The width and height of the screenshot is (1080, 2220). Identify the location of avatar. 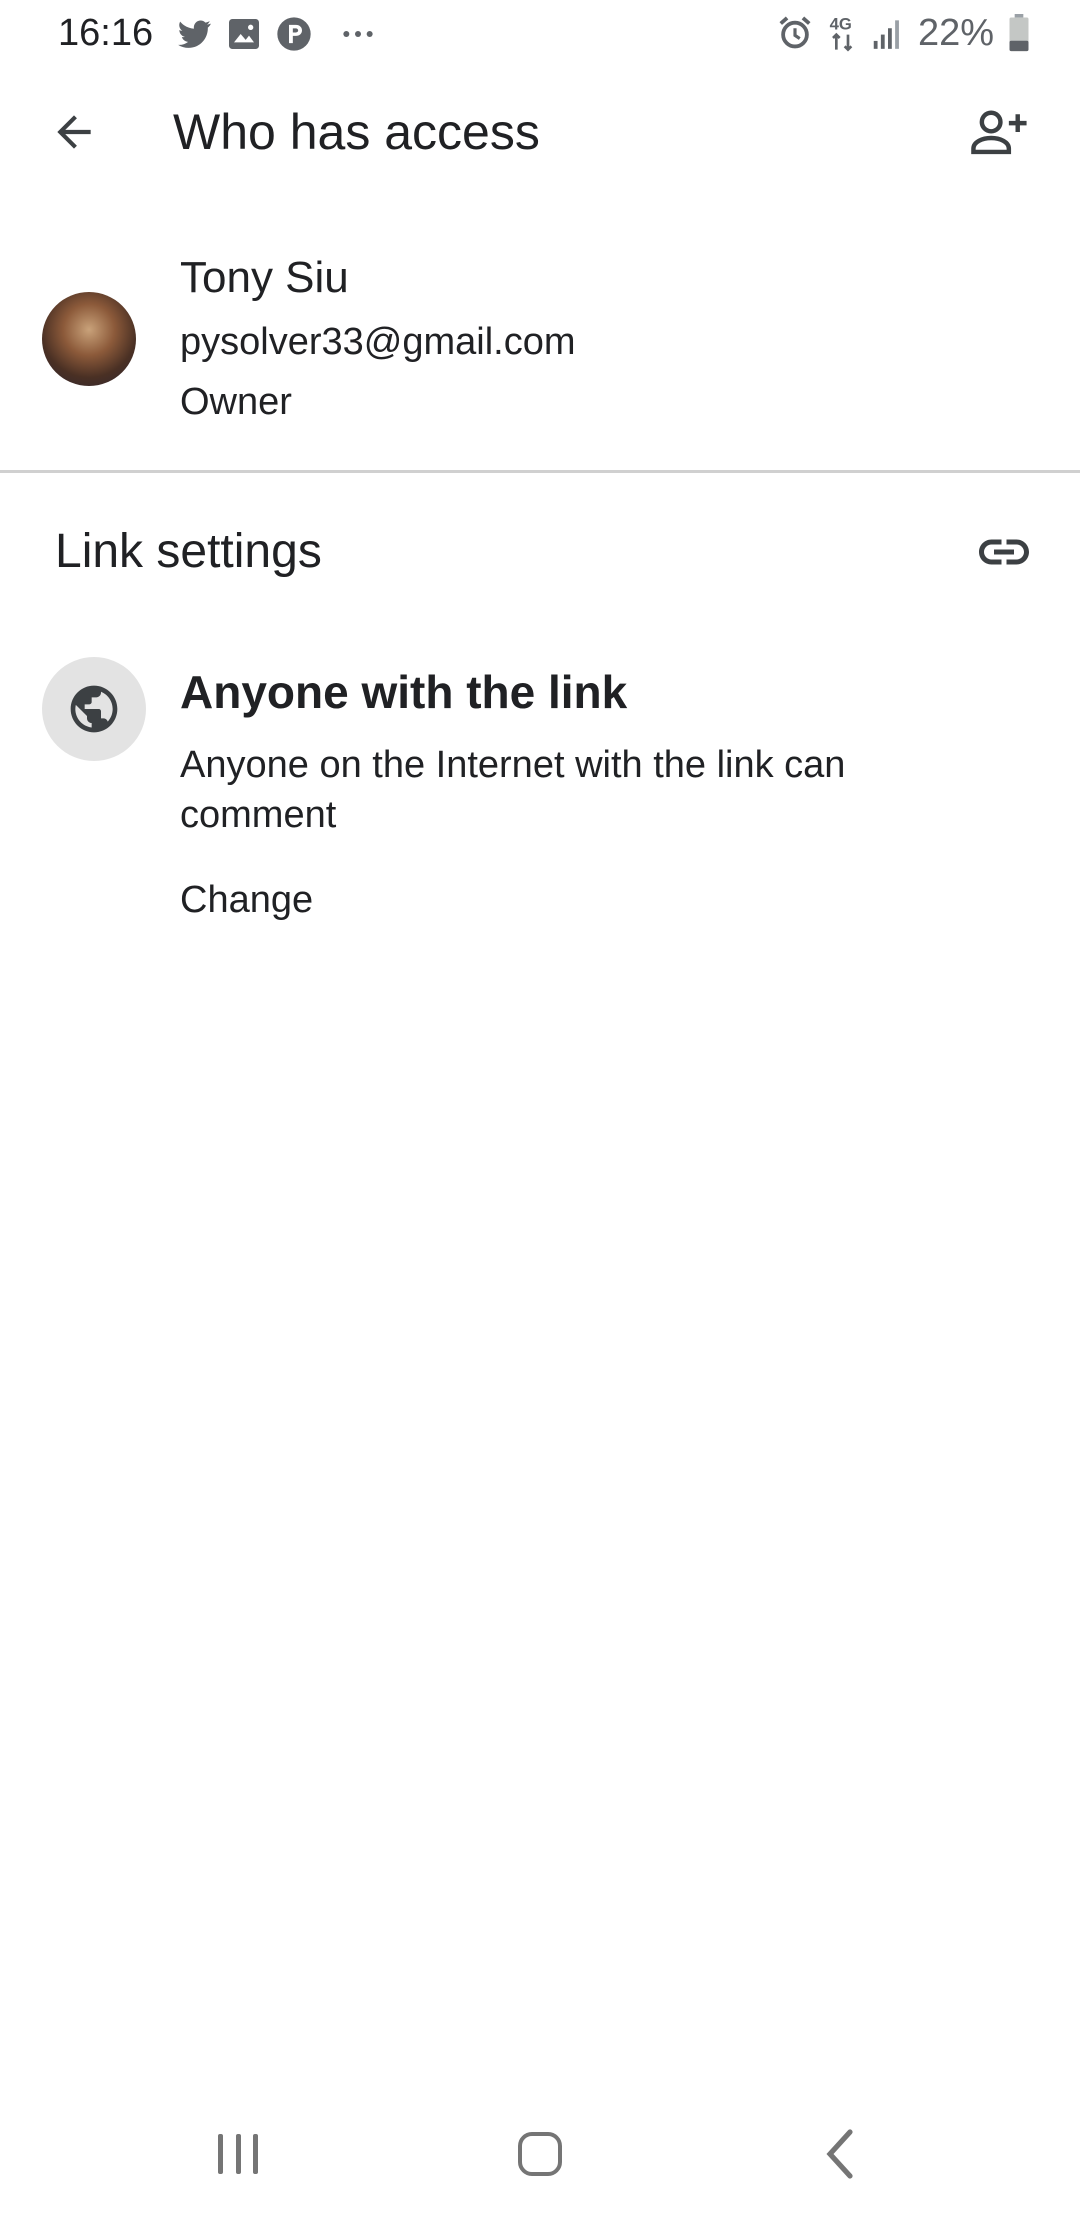
(89, 339).